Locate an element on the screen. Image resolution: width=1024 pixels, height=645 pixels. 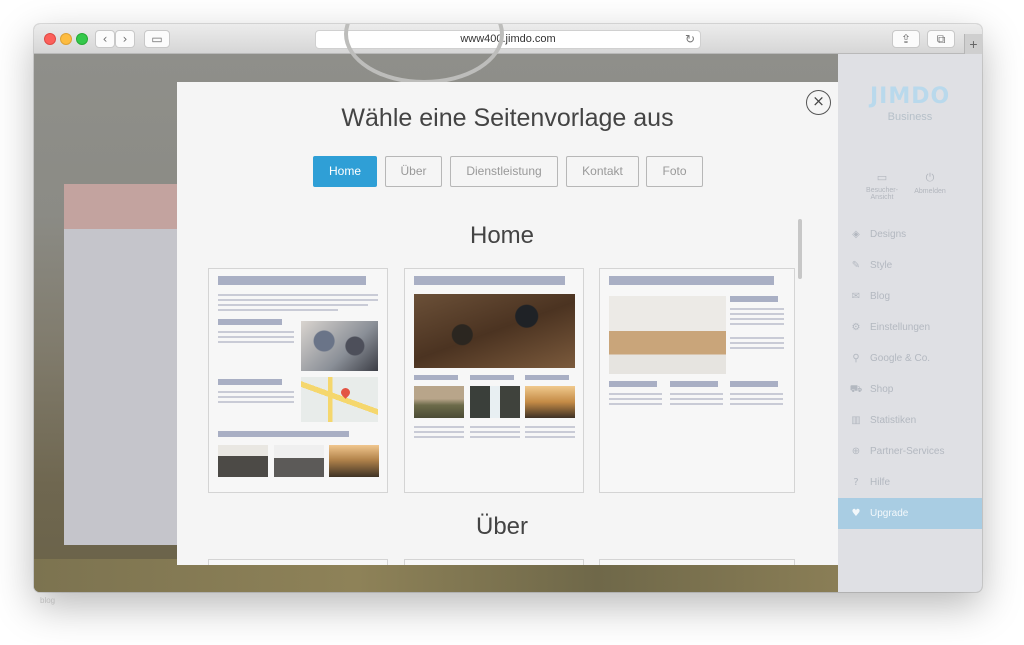
tab-home: Home is located at coordinates (345, 171).